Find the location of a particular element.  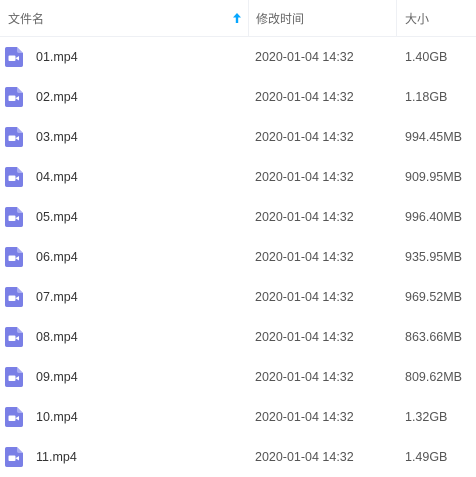

file-size: 969.52MB is located at coordinates (433, 297).